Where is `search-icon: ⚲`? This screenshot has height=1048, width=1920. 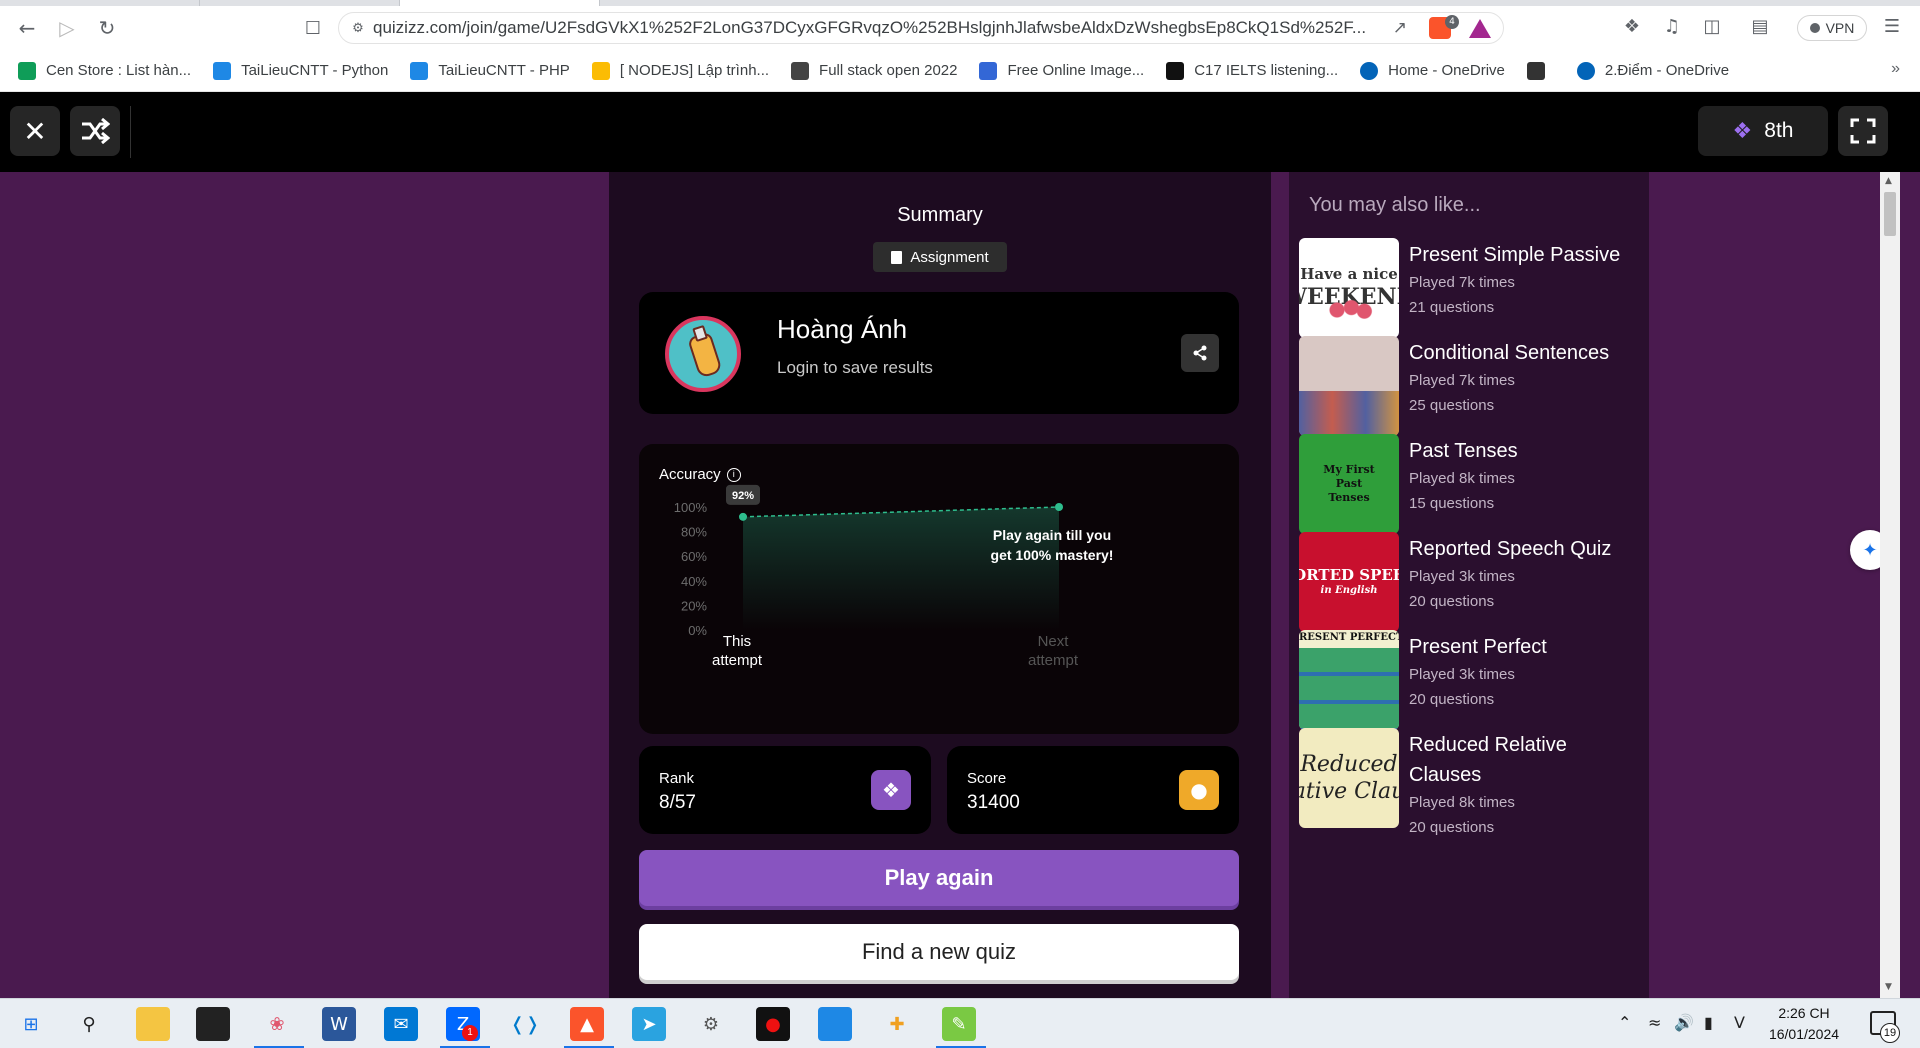 search-icon: ⚲ is located at coordinates (89, 1024).